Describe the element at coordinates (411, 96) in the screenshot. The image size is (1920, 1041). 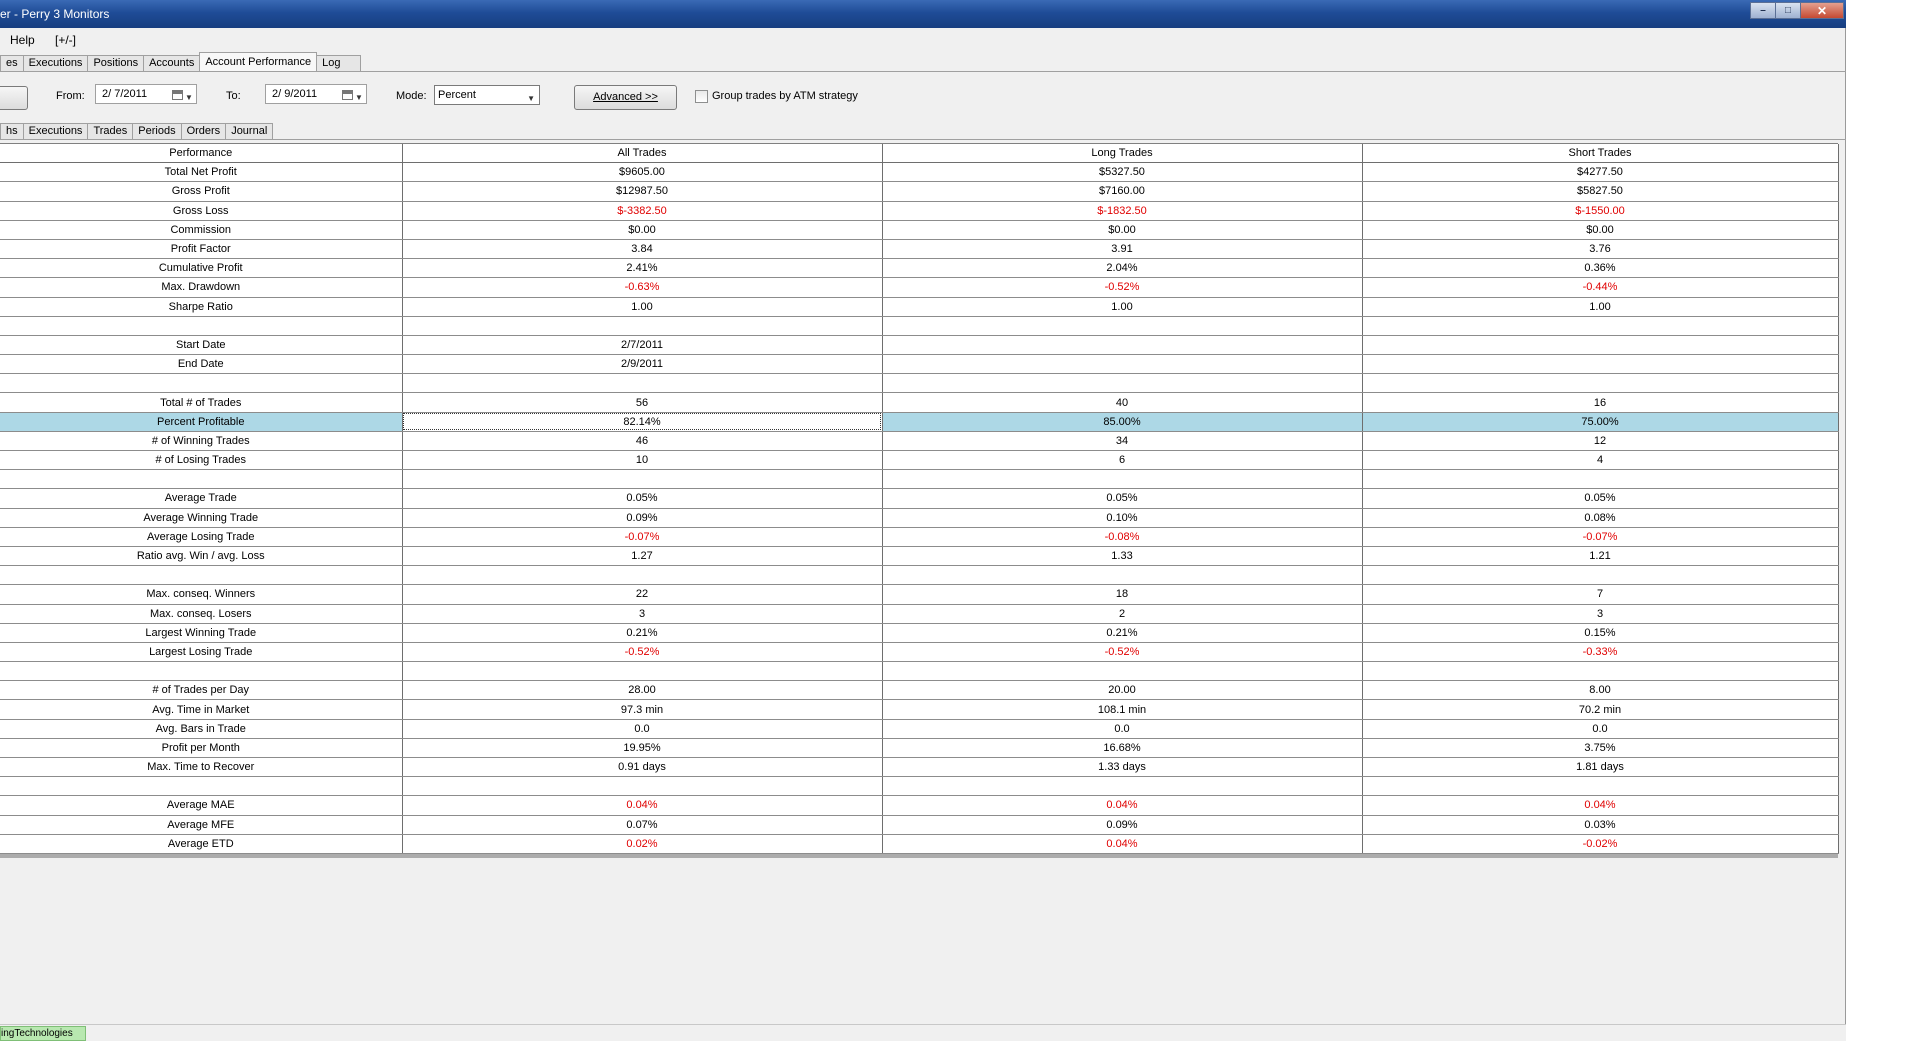
I see `mode-label: Mode:` at that location.